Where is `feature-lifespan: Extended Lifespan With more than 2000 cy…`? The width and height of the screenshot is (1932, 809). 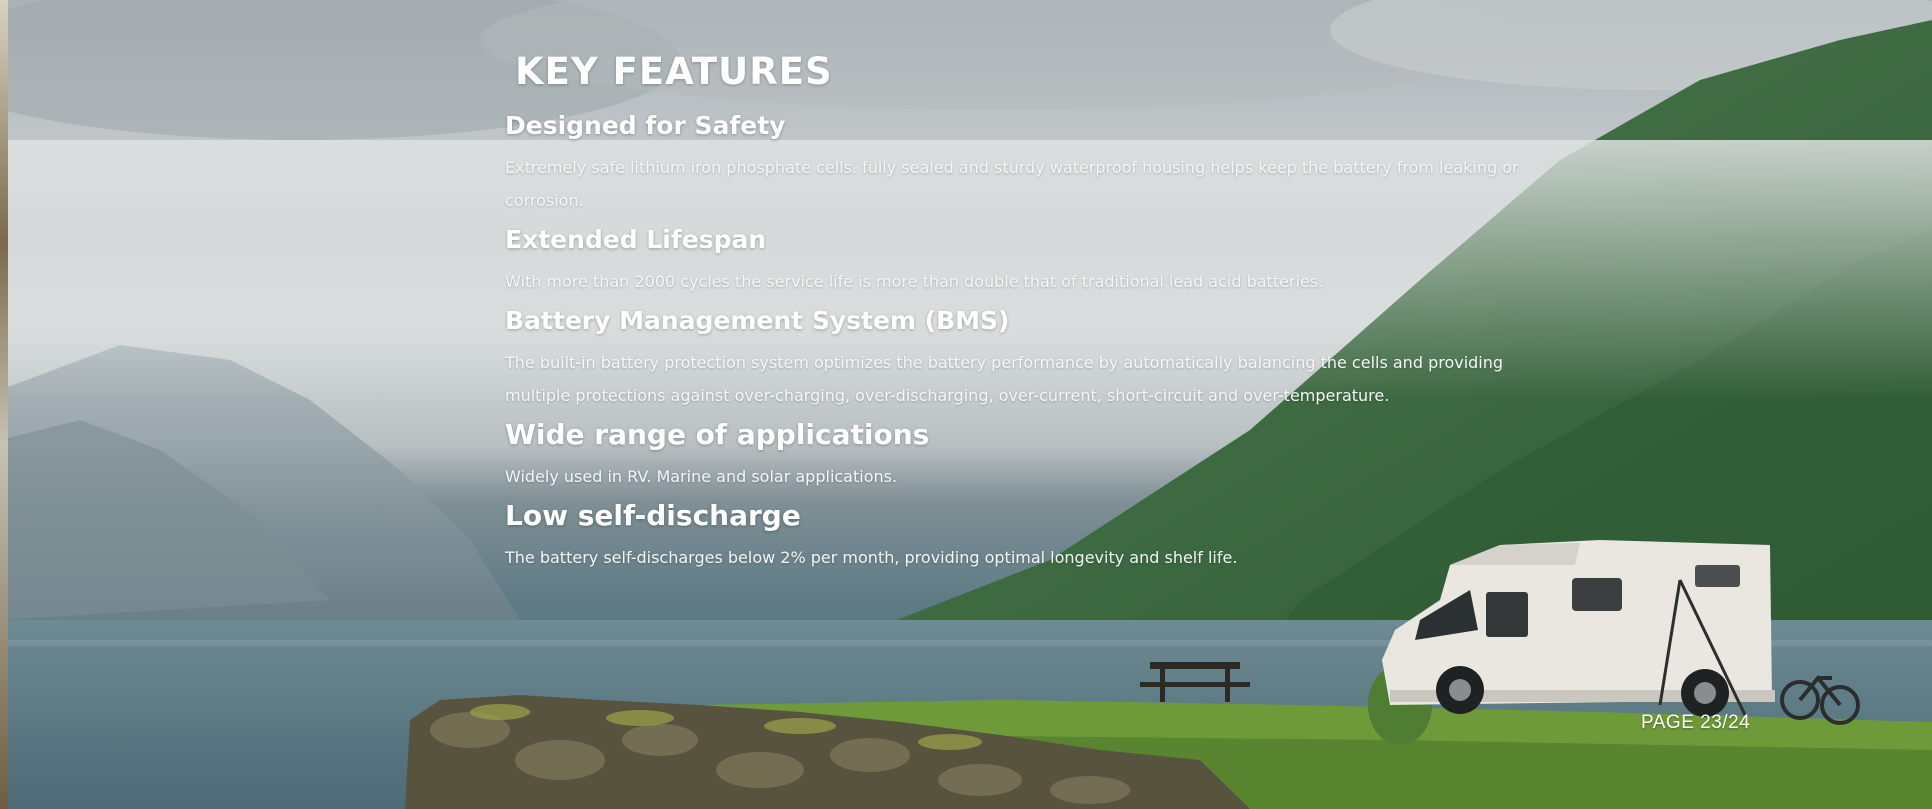 feature-lifespan: Extended Lifespan With more than 2000 cy… is located at coordinates (1025, 261).